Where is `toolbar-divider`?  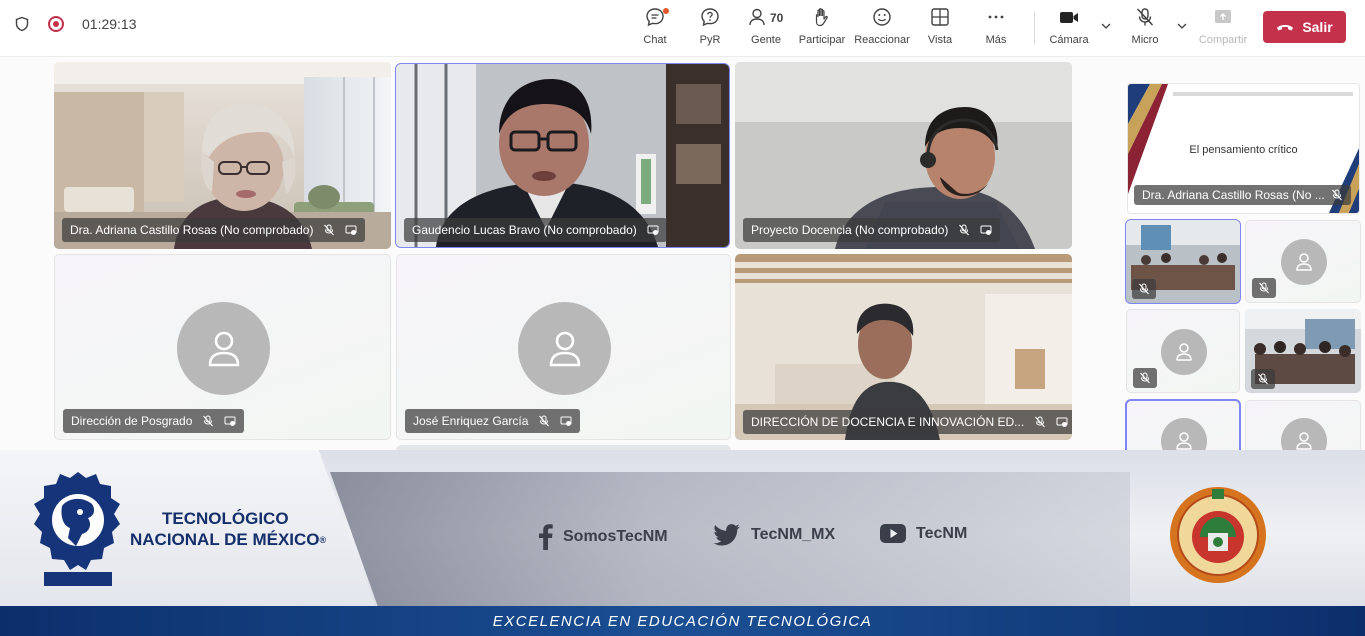 toolbar-divider is located at coordinates (1034, 28).